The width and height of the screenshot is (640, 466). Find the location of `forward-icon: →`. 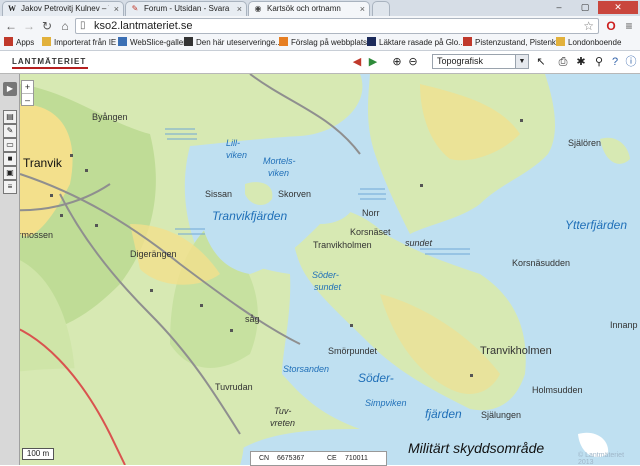

forward-icon: → is located at coordinates (29, 26).